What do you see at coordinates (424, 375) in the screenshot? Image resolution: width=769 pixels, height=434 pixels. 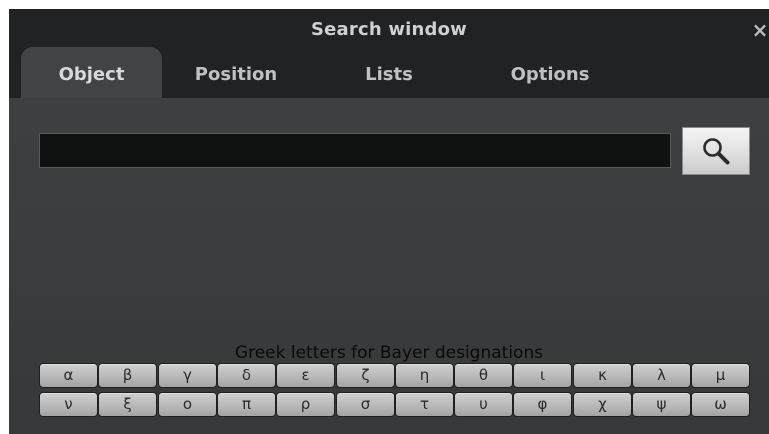 I see `greek-key: η` at bounding box center [424, 375].